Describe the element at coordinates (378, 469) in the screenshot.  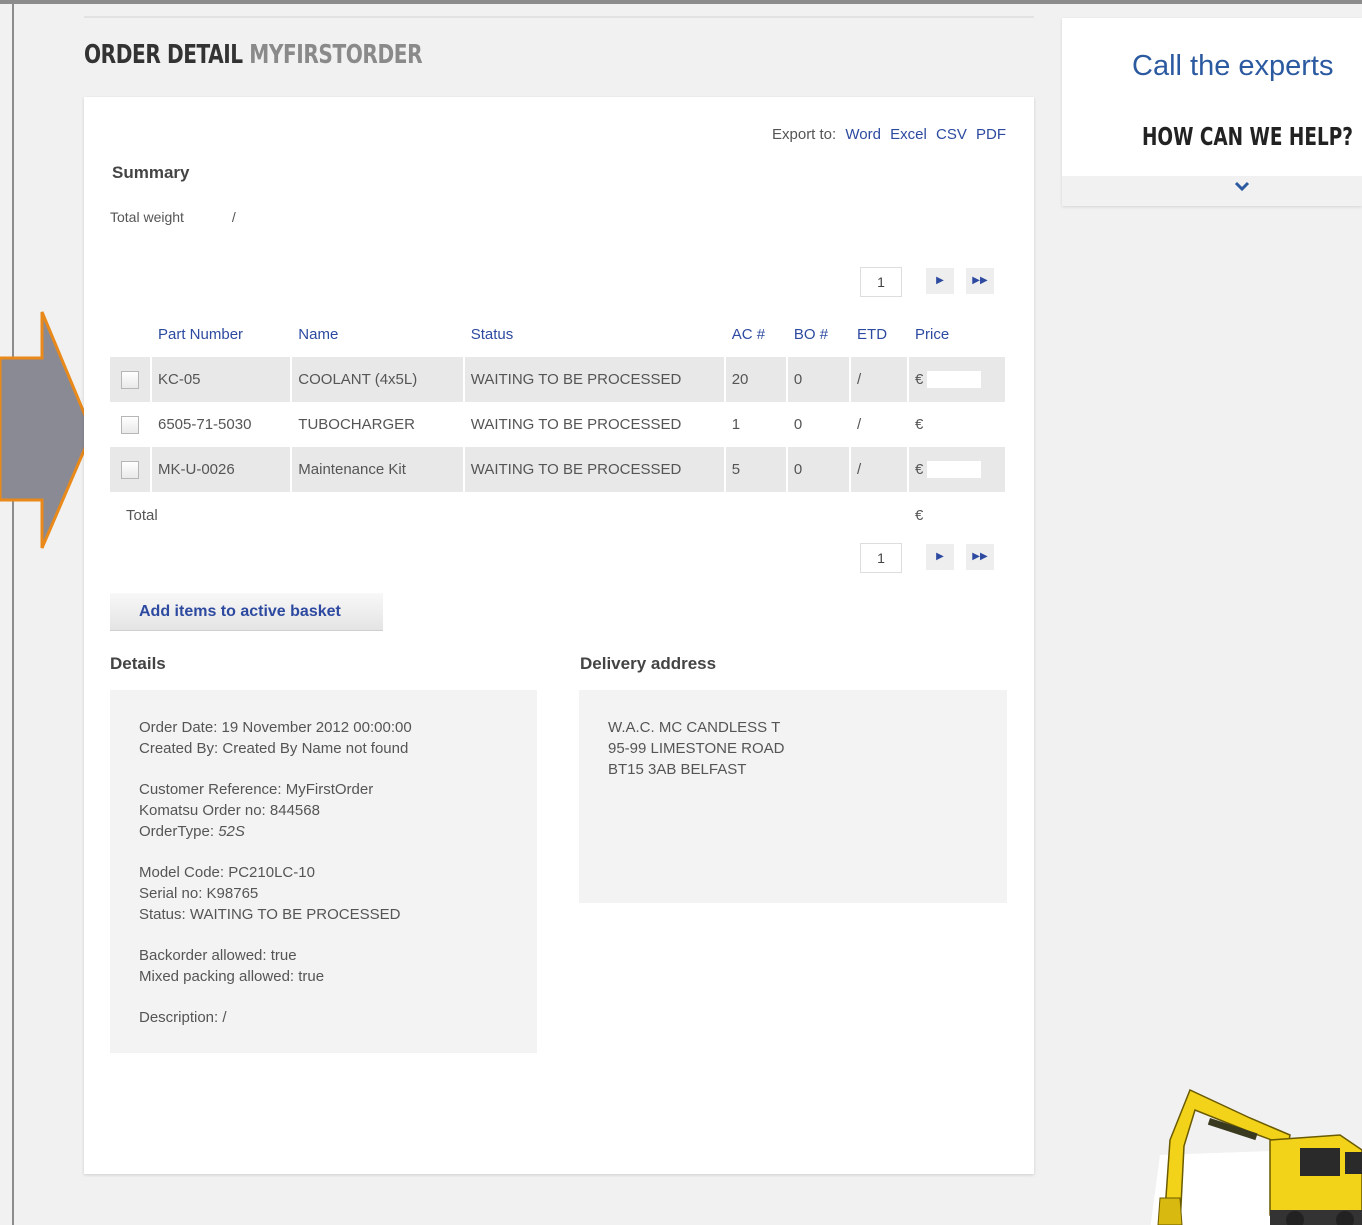
I see `cell-name: Maintenance Kit` at that location.